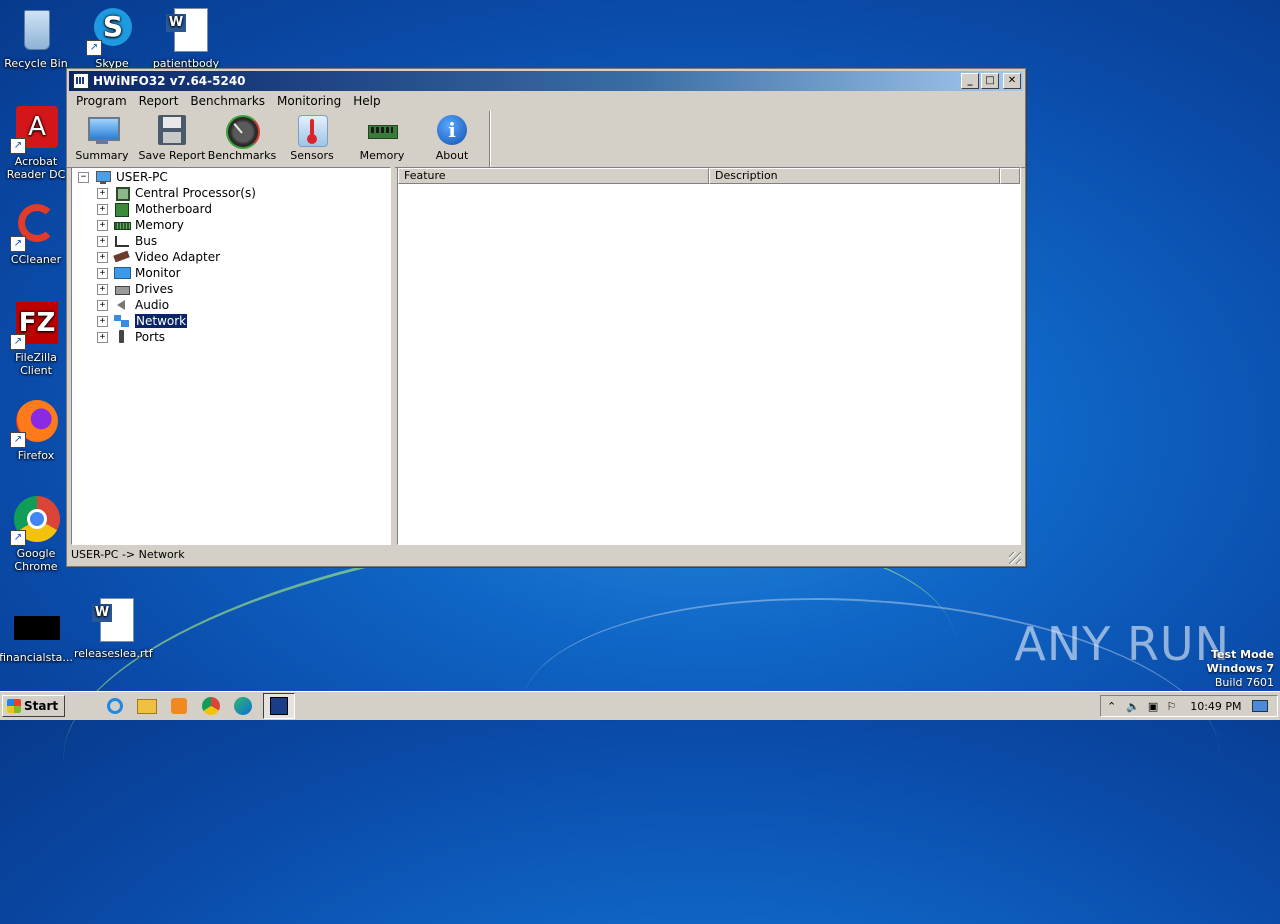 The image size is (1280, 924). I want to click on tree-item-memory: + Memory, so click(140, 225).